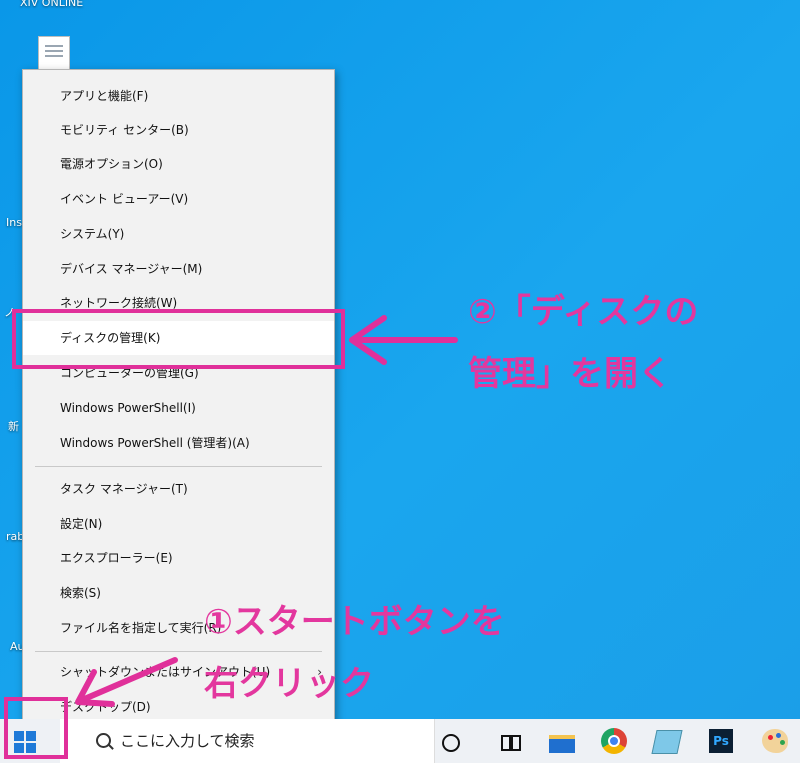  What do you see at coordinates (354, 622) in the screenshot?
I see `step1-annotation-line1: ①スタートボタンを` at bounding box center [354, 622].